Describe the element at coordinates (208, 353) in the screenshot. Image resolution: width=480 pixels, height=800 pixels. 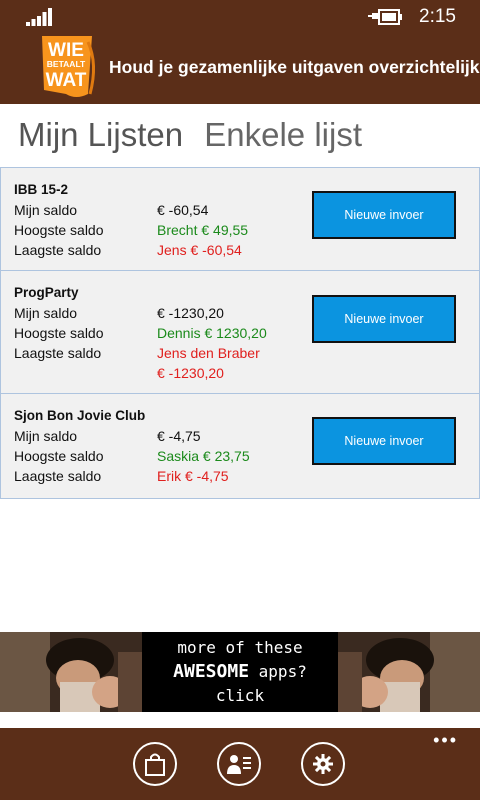
I see `laagste-saldo-name: Jens den Braber` at that location.